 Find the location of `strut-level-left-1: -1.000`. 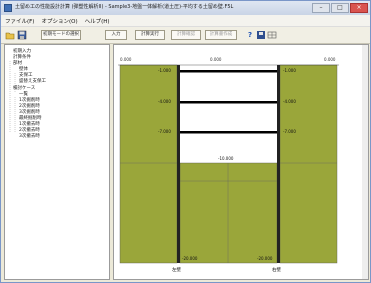

strut-level-left-1: -1.000 is located at coordinates (164, 70).